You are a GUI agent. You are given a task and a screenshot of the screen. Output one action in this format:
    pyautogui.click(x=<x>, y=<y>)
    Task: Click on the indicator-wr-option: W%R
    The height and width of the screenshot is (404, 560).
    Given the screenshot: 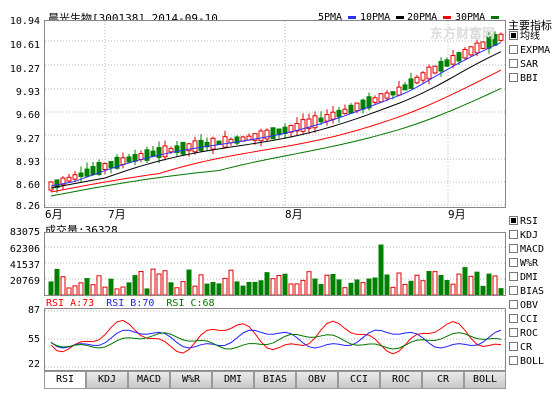 What is the action you would take?
    pyautogui.click(x=523, y=263)
    